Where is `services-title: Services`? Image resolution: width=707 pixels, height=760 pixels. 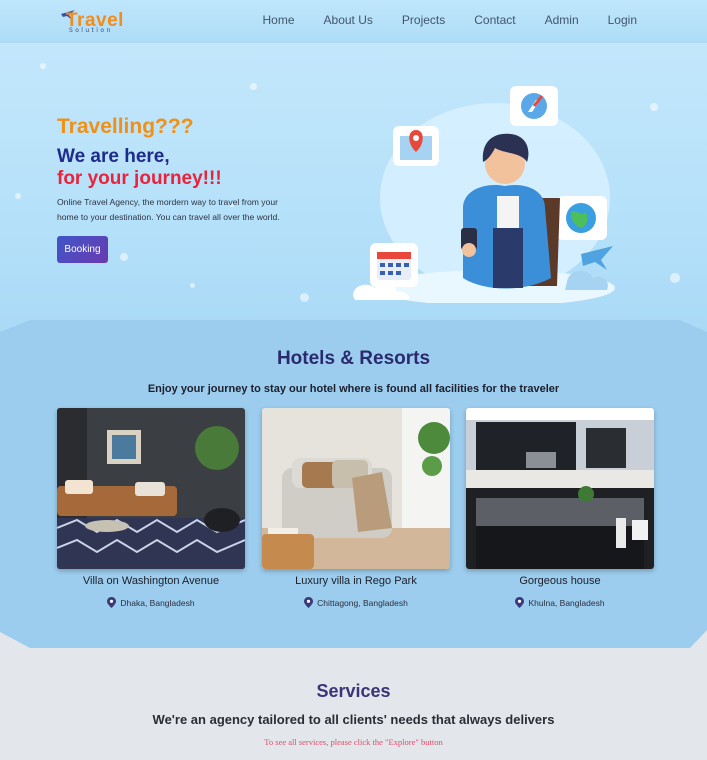
services-title: Services is located at coordinates (353, 691).